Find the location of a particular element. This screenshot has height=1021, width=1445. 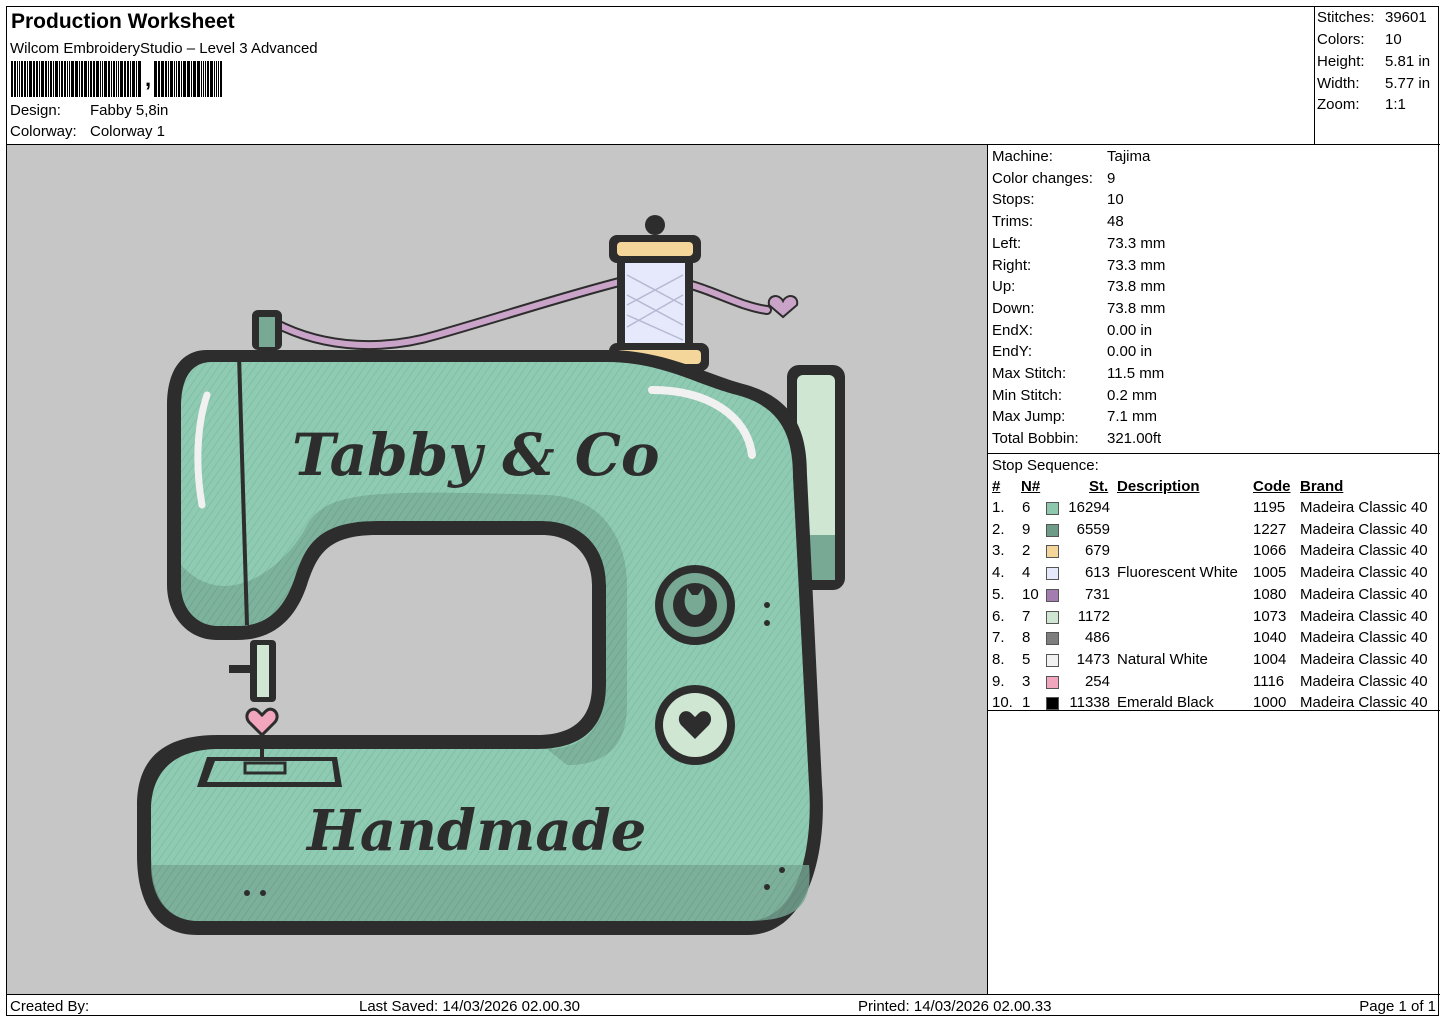

row-stitches: 16294 is located at coordinates (1089, 507).